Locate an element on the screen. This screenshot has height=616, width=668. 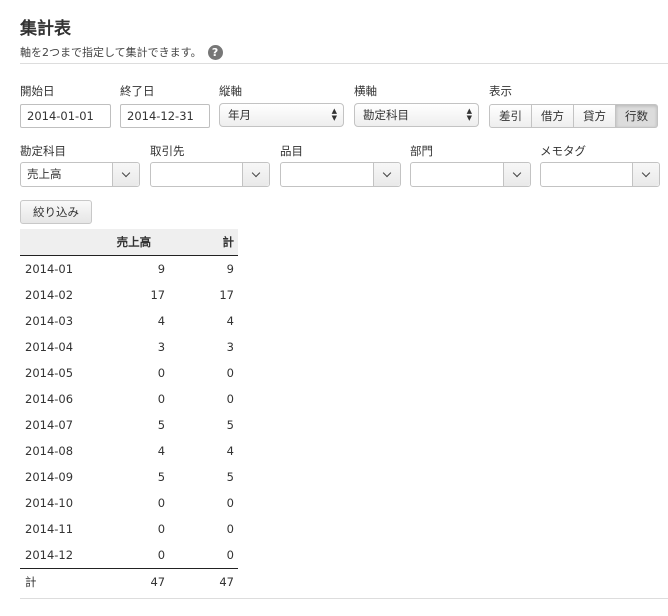
memo-tag-dropdown-button is located at coordinates (645, 174).